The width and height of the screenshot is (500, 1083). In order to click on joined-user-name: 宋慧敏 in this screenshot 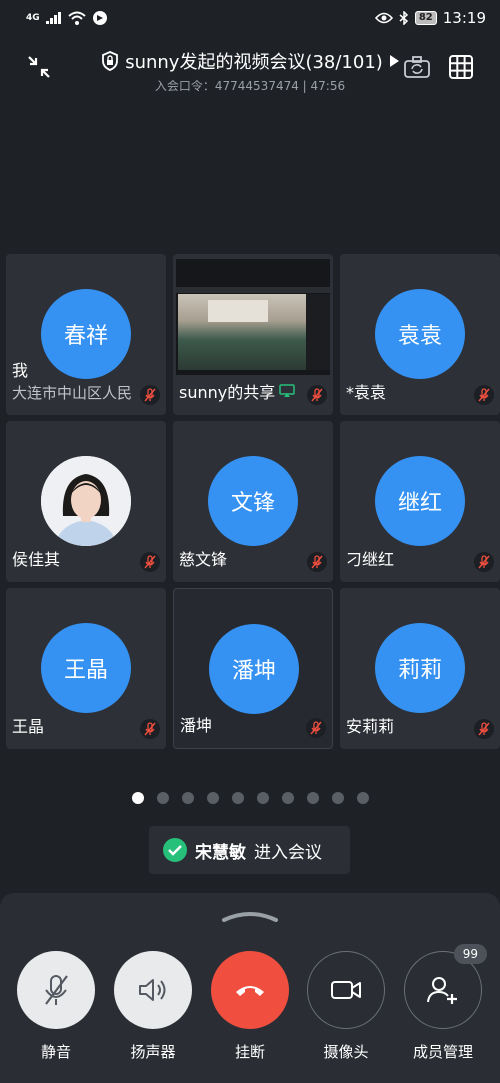, I will do `click(220, 852)`.